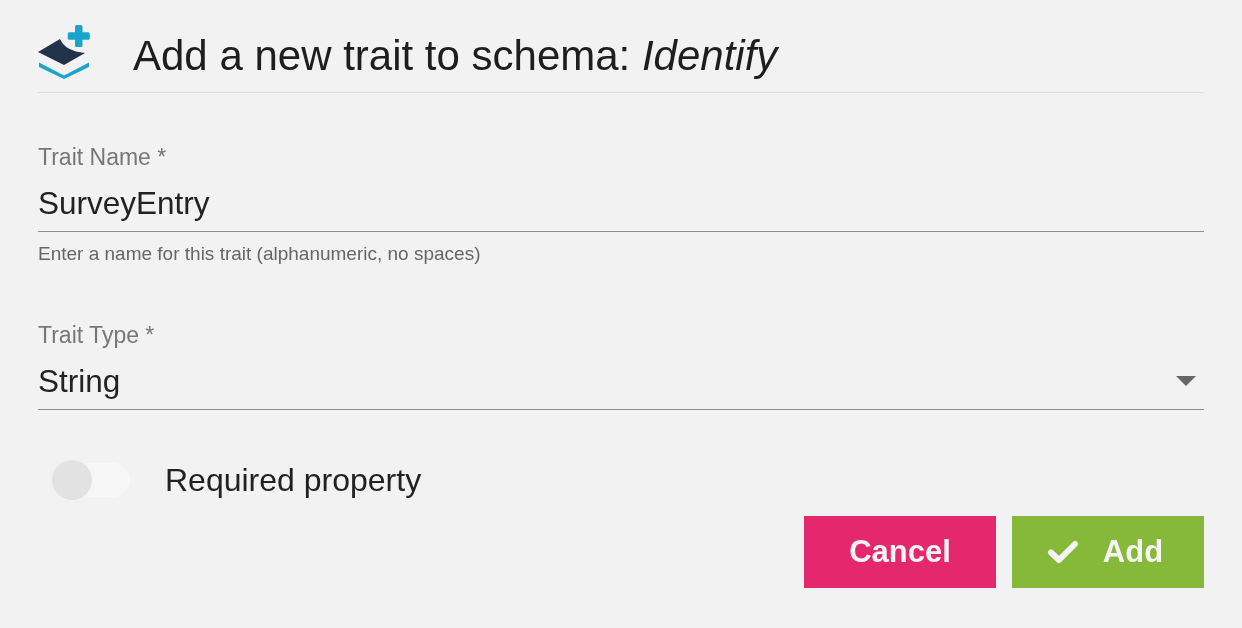 This screenshot has height=628, width=1242. What do you see at coordinates (621, 200) in the screenshot?
I see `trait-name-field: SurveyEntry` at bounding box center [621, 200].